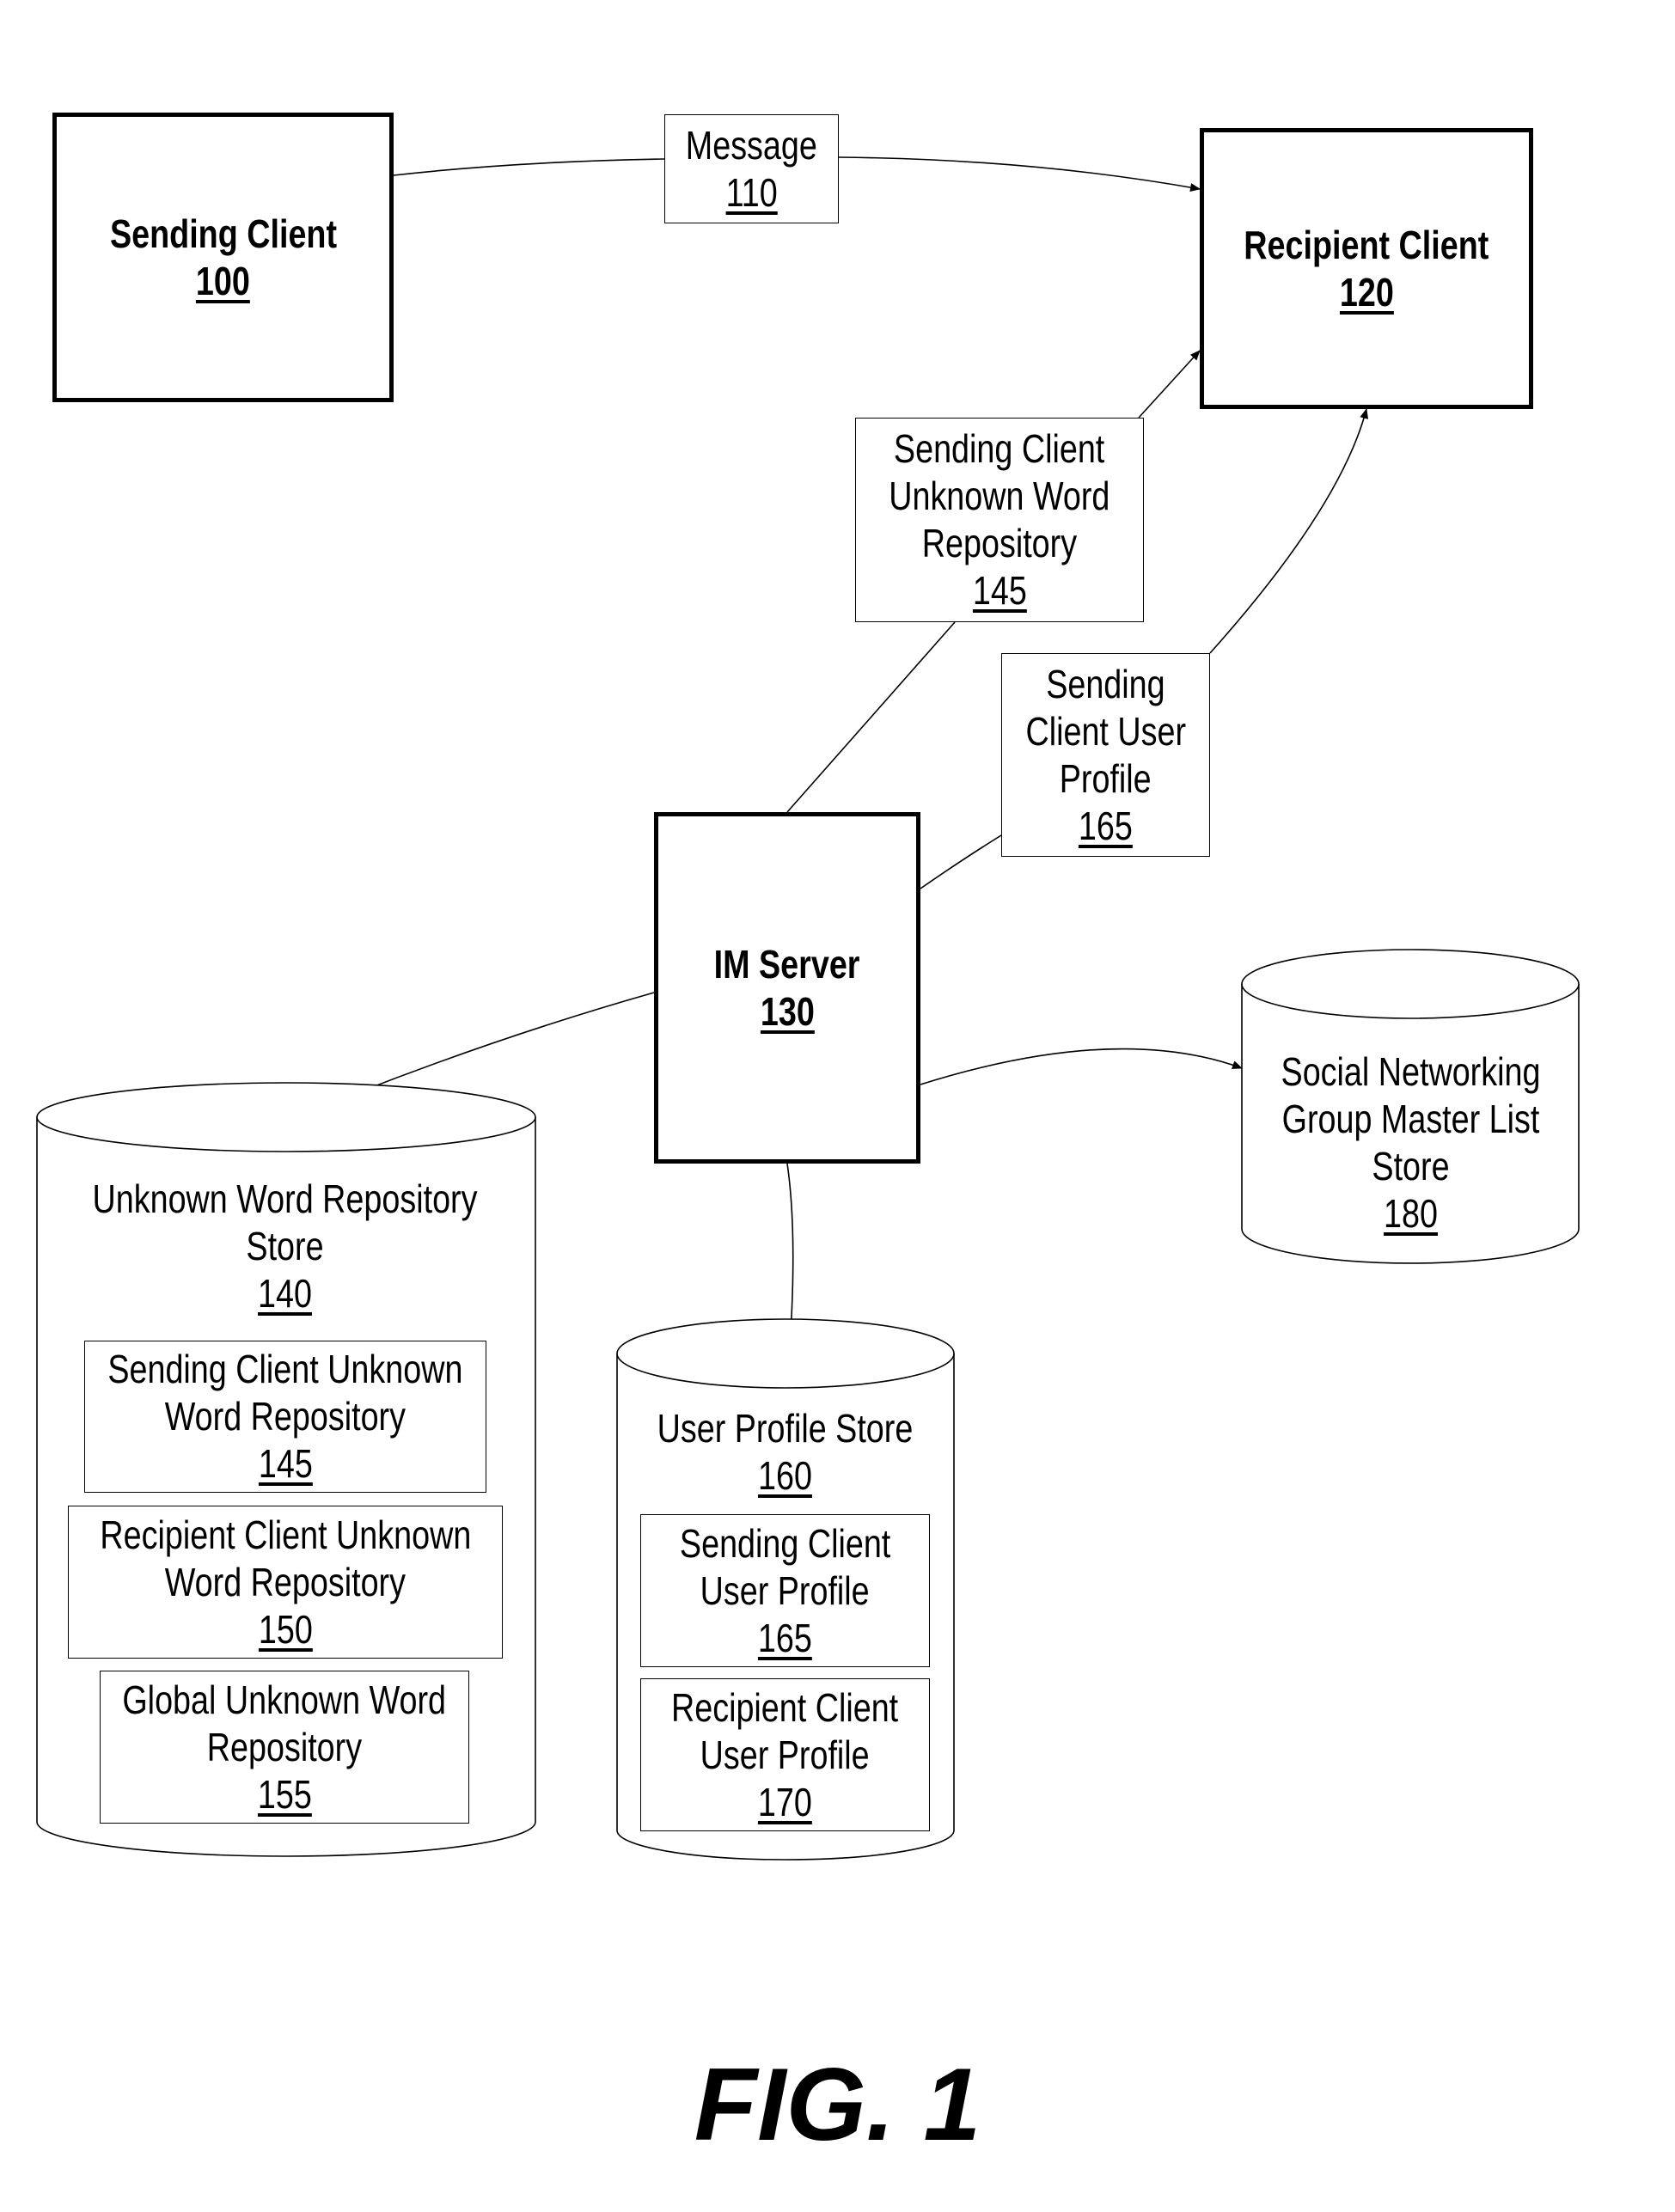  What do you see at coordinates (285, 1464) in the screenshot?
I see `uws-item-ref: 145` at bounding box center [285, 1464].